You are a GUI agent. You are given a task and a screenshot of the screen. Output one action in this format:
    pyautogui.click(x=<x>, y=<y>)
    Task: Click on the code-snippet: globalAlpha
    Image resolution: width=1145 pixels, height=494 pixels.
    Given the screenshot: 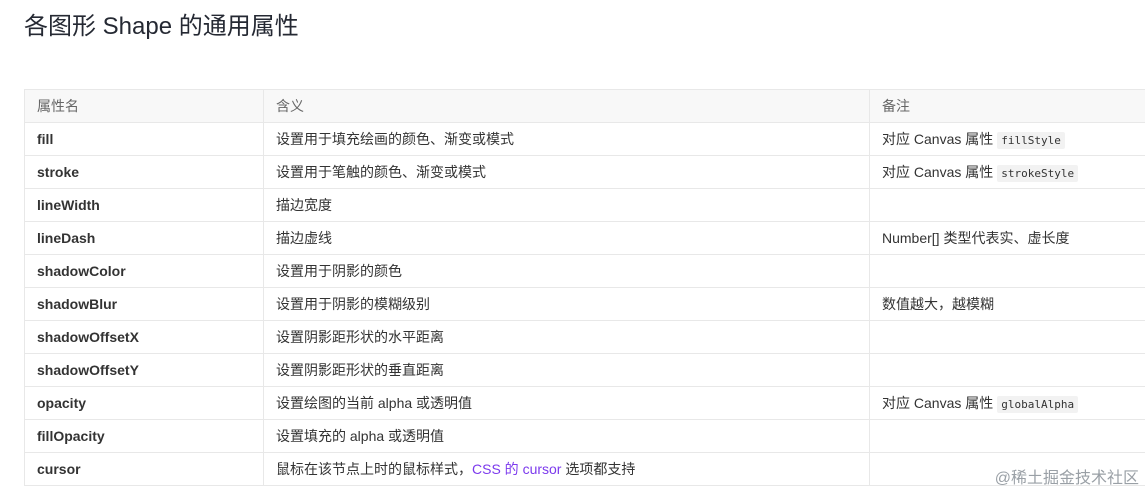 What is the action you would take?
    pyautogui.click(x=1038, y=404)
    